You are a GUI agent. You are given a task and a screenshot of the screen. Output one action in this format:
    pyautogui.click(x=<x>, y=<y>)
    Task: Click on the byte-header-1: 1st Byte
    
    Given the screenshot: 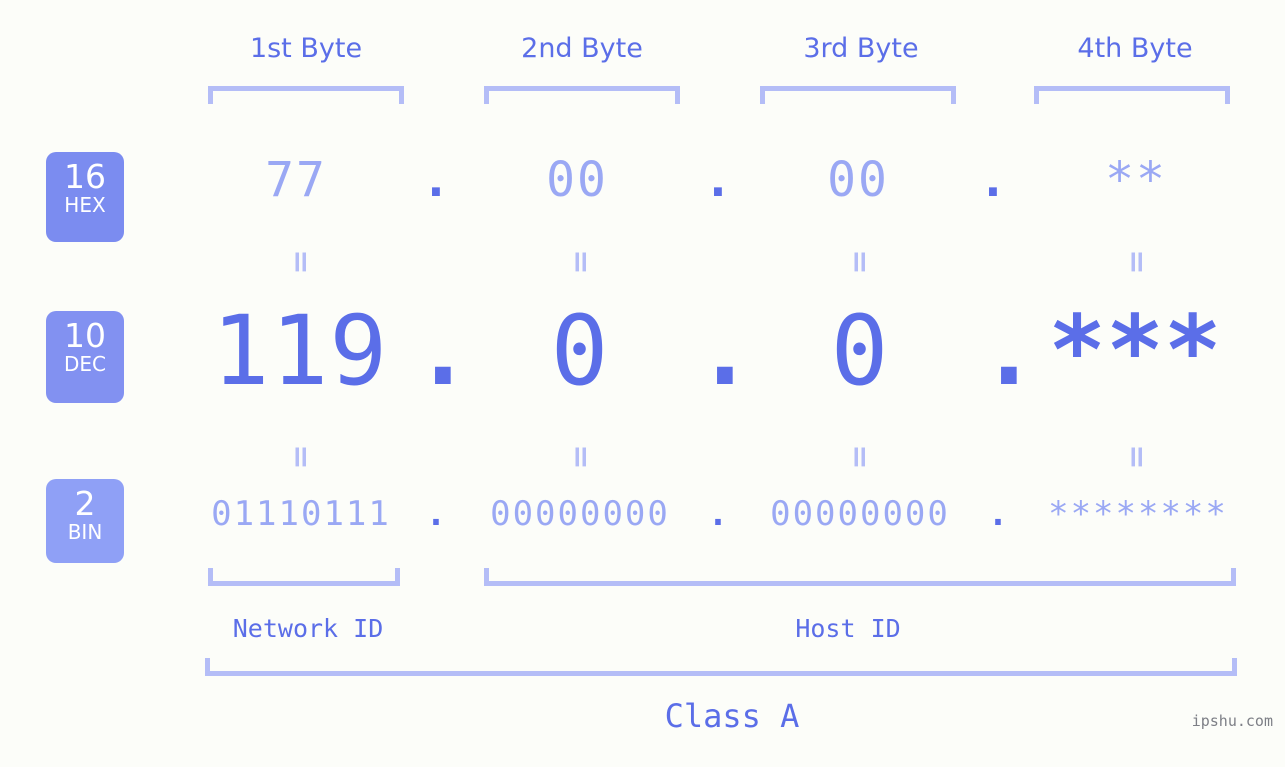 What is the action you would take?
    pyautogui.click(x=306, y=48)
    